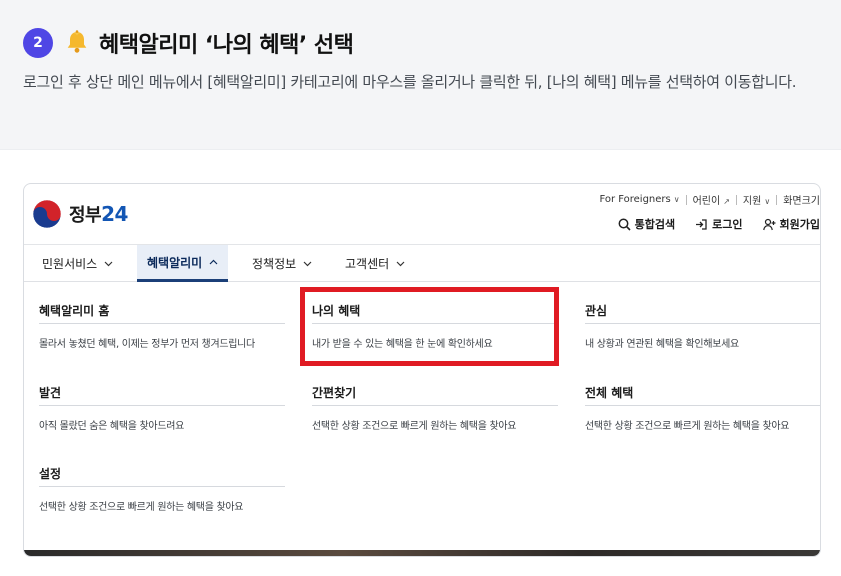  What do you see at coordinates (756, 199) in the screenshot?
I see `util-support: 지원 ∨` at bounding box center [756, 199].